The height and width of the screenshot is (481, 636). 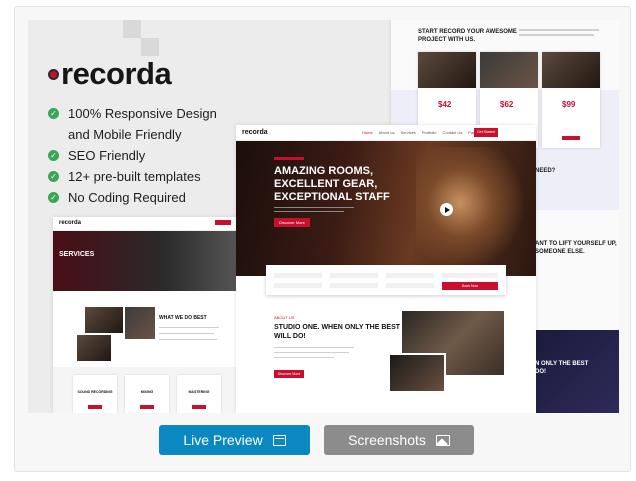 What do you see at coordinates (289, 374) in the screenshot?
I see `studio-button: Discover More` at bounding box center [289, 374].